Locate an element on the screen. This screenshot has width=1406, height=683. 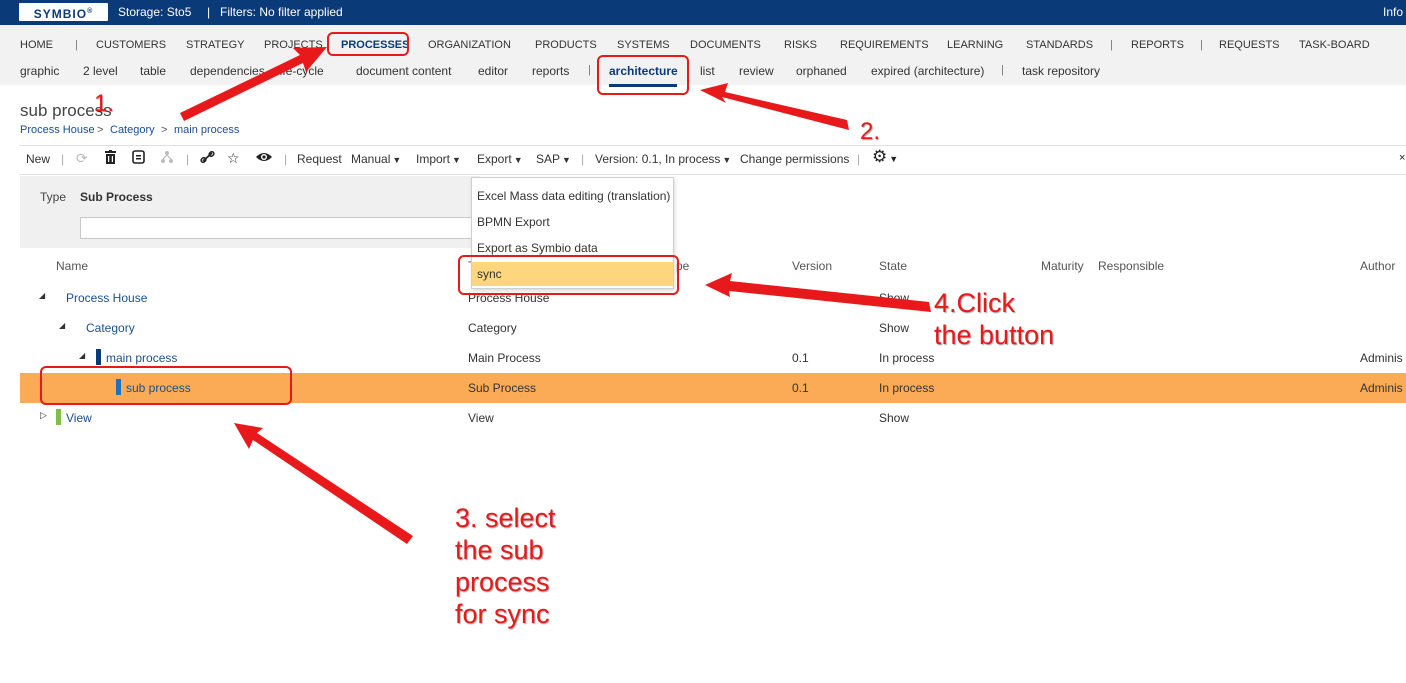
annotation-step-4: 4.Click the button is located at coordinates (994, 319).